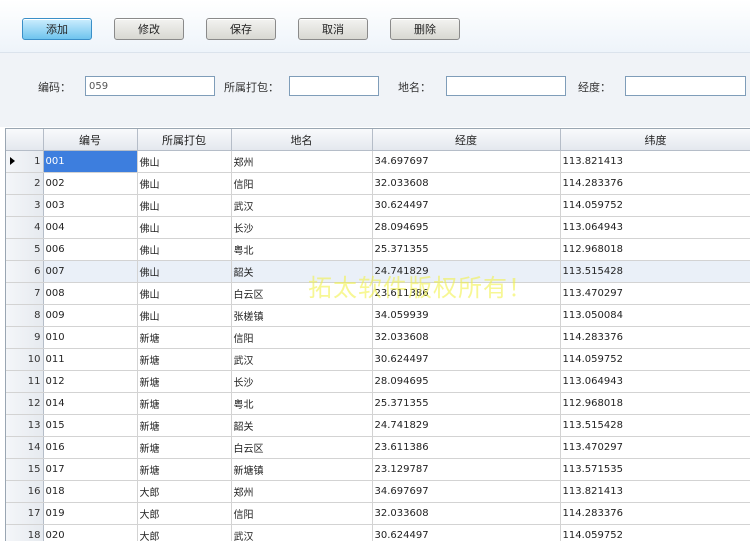 The height and width of the screenshot is (541, 750). Describe the element at coordinates (378, 228) in the screenshot. I see `table-row: 4004佛山长沙28.094695113.064943` at that location.